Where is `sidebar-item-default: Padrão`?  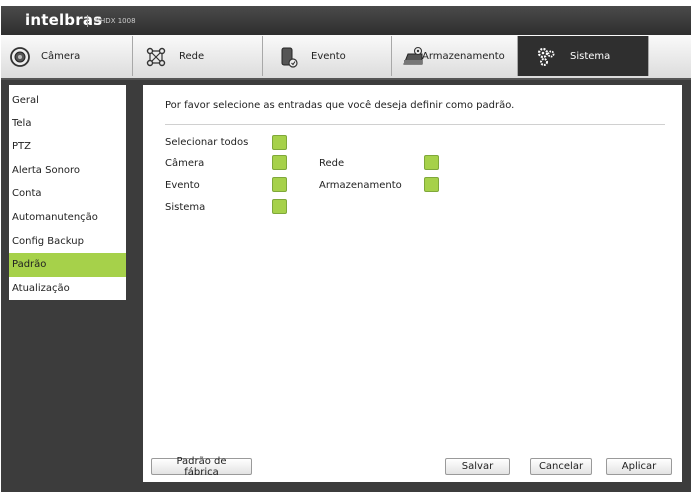 sidebar-item-default: Padrão is located at coordinates (67, 265).